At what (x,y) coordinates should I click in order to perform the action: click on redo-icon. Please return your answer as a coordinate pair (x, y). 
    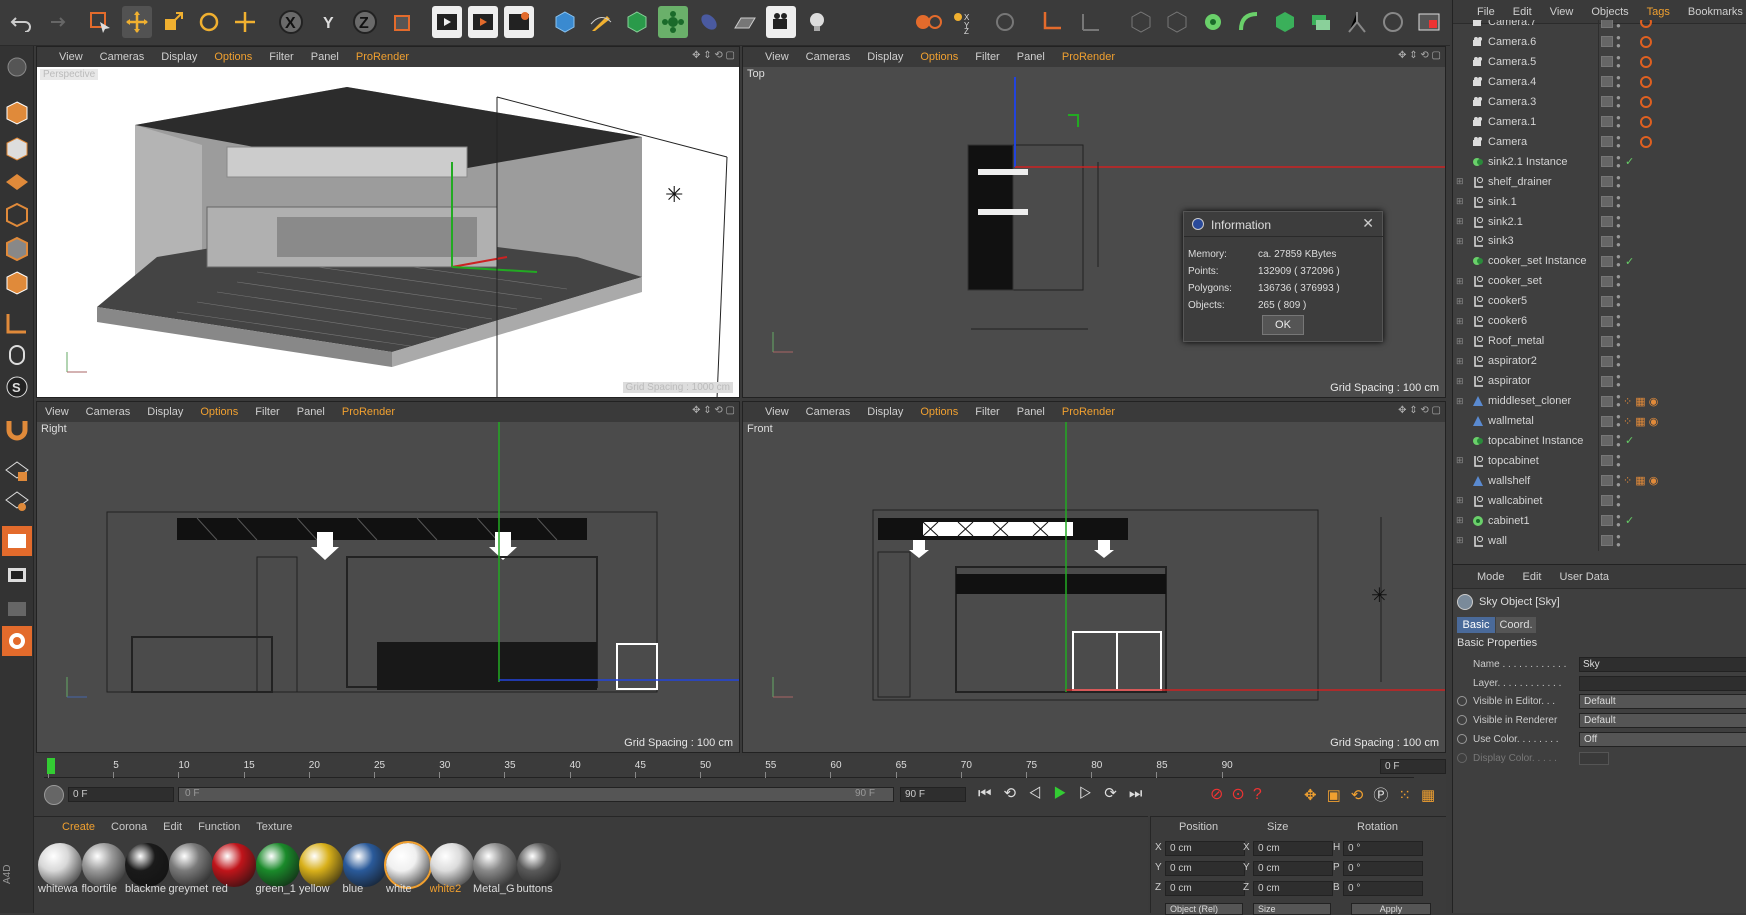
    Looking at the image, I should click on (55, 22).